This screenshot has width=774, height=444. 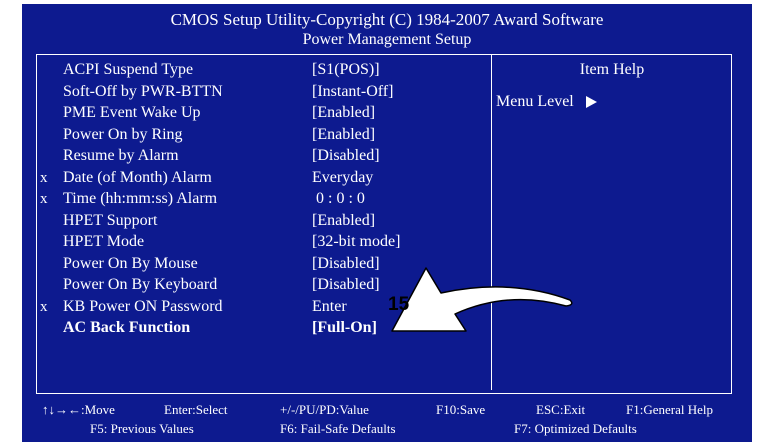 I want to click on callout-arrow-icon, so click(x=482, y=299).